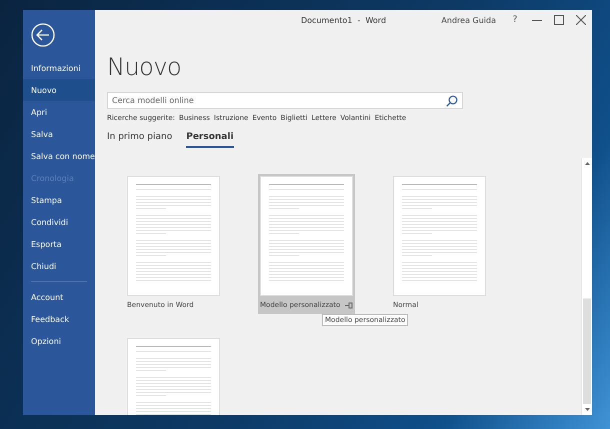 This screenshot has height=429, width=610. What do you see at coordinates (59, 156) in the screenshot?
I see `sidebar-item: Salva con nome` at bounding box center [59, 156].